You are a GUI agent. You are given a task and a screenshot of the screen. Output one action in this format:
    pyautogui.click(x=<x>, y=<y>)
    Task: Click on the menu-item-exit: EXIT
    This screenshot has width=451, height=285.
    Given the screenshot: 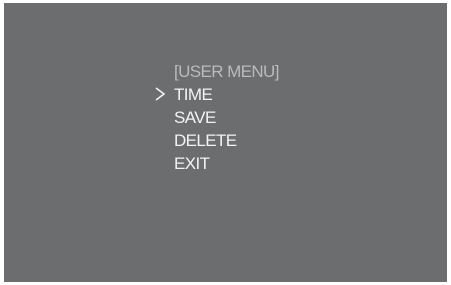 What is the action you would take?
    pyautogui.click(x=192, y=163)
    